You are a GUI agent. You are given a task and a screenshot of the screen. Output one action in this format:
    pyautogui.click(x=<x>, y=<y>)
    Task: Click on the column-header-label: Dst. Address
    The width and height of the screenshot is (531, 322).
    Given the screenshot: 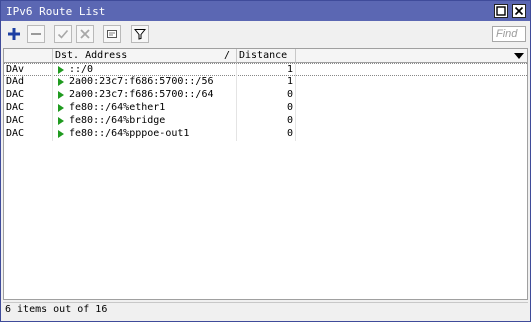 What is the action you would take?
    pyautogui.click(x=91, y=55)
    